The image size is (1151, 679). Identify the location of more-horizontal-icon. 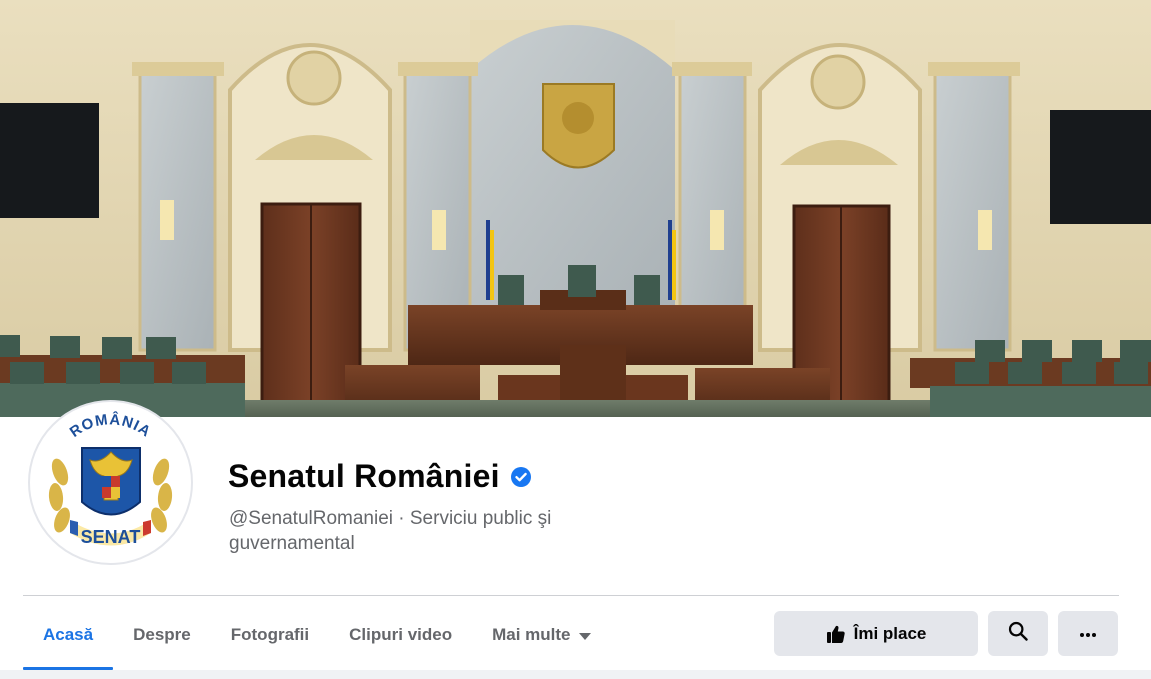
(1088, 634).